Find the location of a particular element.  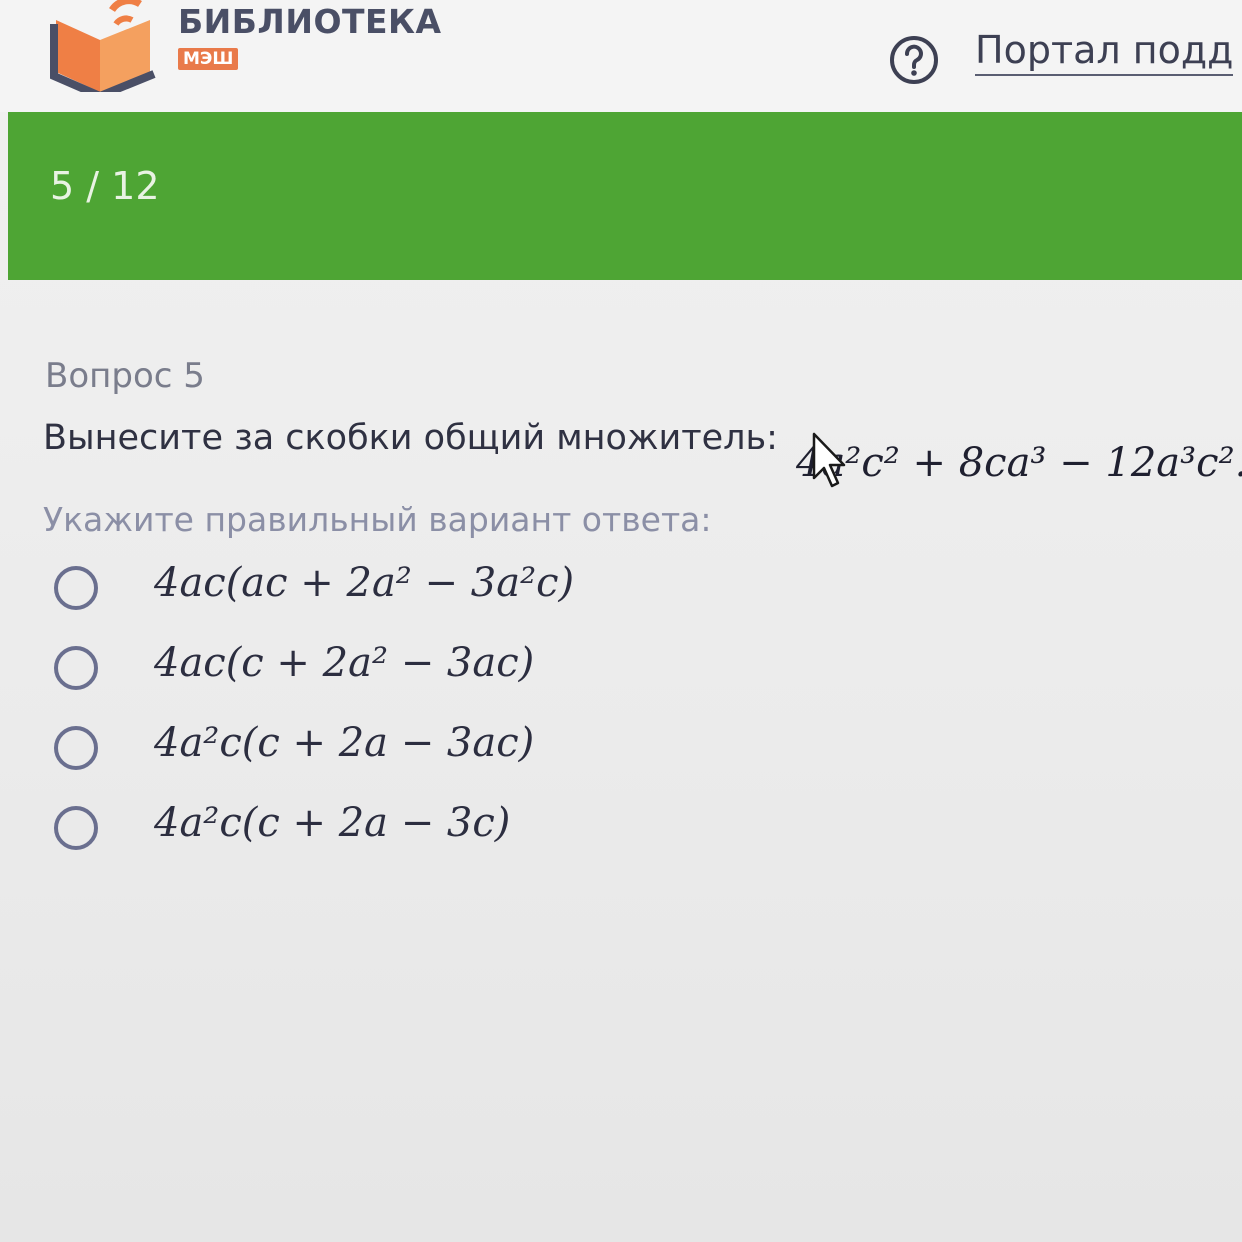

brand-badge: МЭШ is located at coordinates (208, 59).